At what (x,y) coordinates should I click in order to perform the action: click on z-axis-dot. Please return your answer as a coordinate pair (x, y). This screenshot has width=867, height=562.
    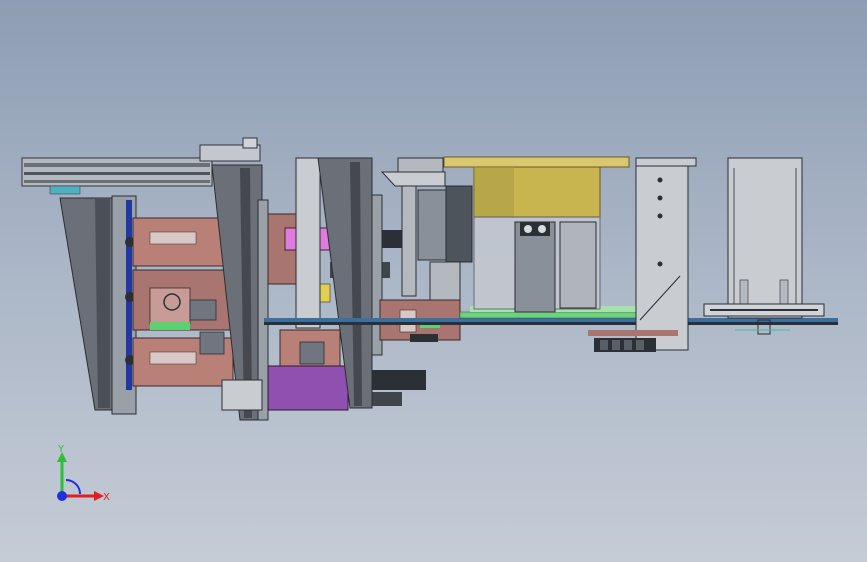
    Looking at the image, I should click on (62, 496).